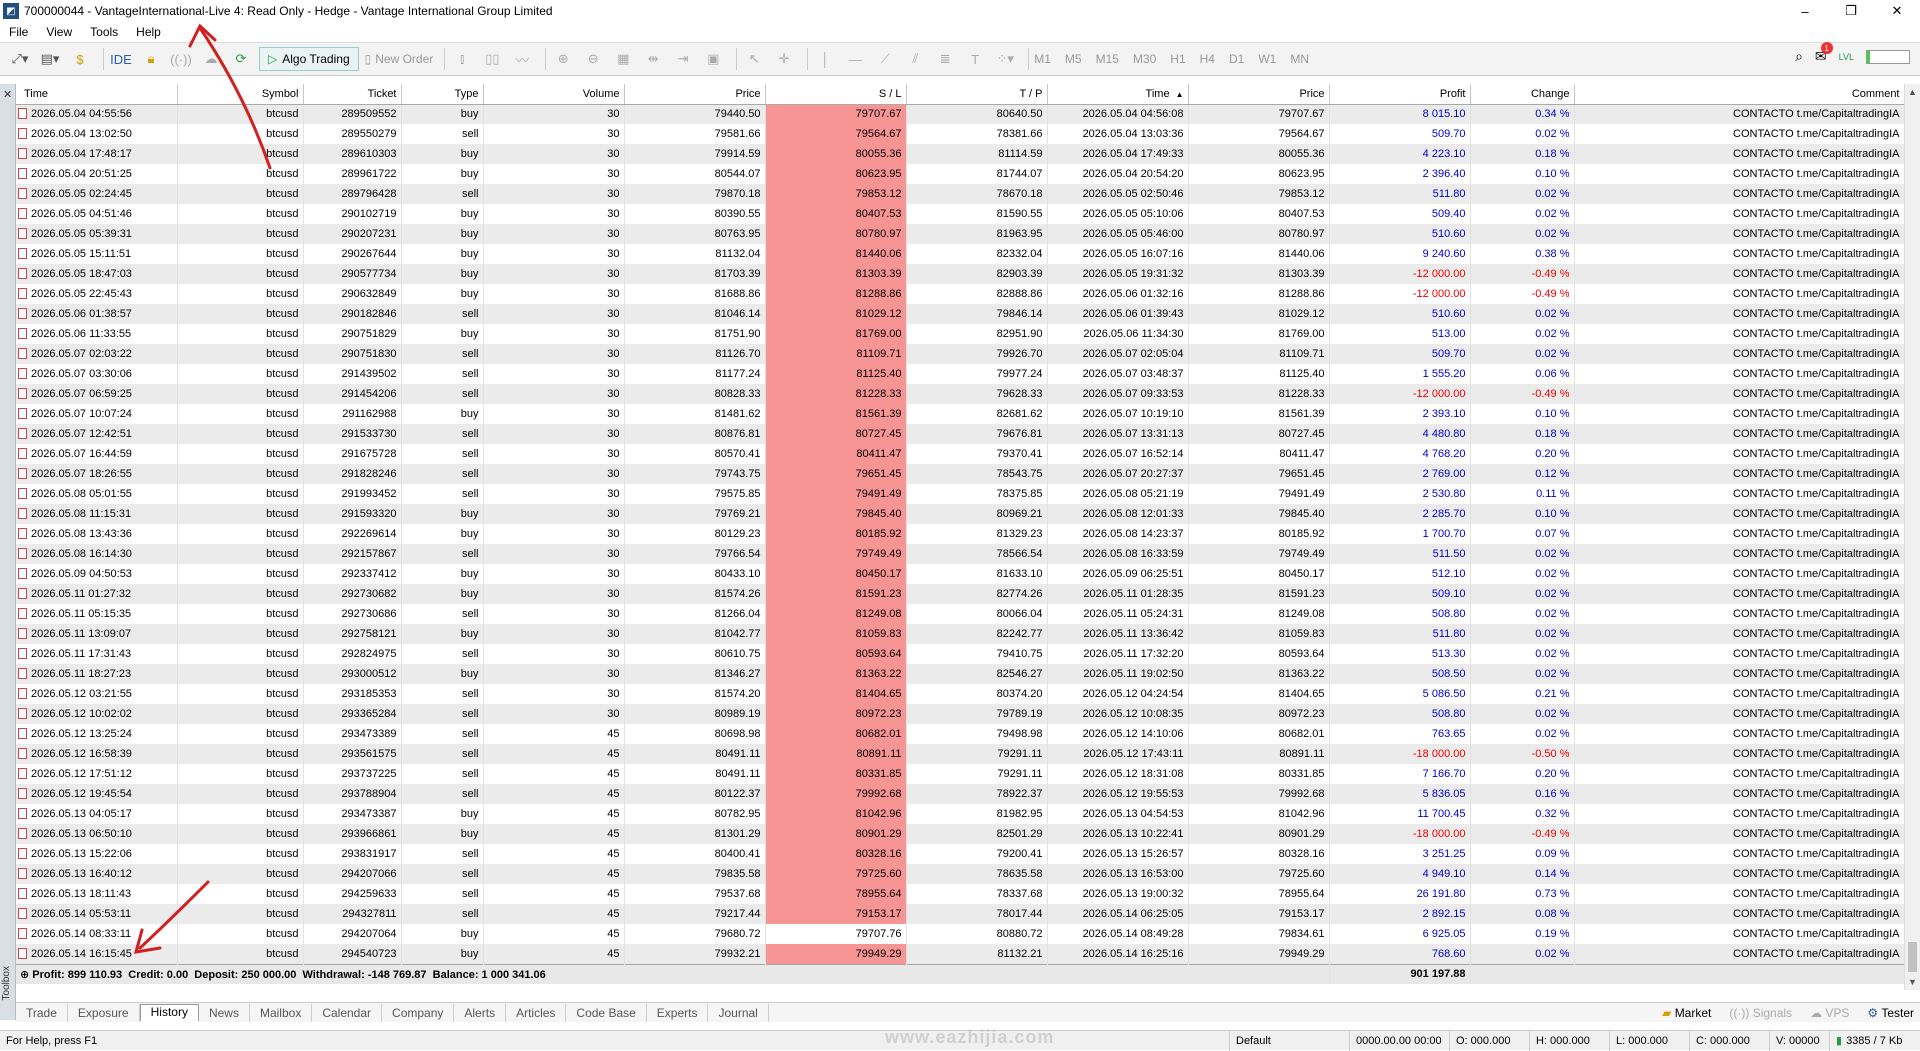 The image size is (1920, 1051). I want to click on timeframe-m1: M1, so click(1042, 59).